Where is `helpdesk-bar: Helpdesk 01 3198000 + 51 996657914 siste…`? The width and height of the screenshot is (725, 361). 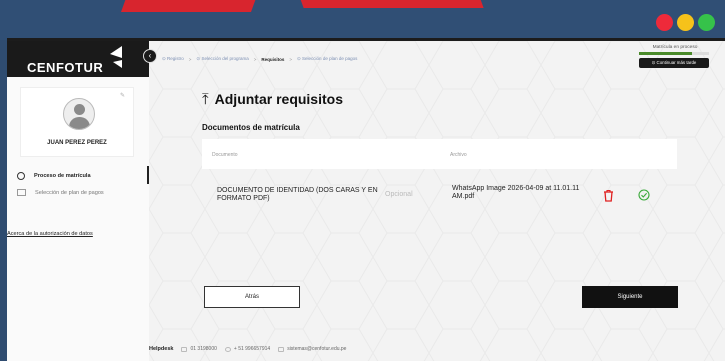
helpdesk-bar: Helpdesk 01 3198000 + 51 996657914 siste… is located at coordinates (247, 349).